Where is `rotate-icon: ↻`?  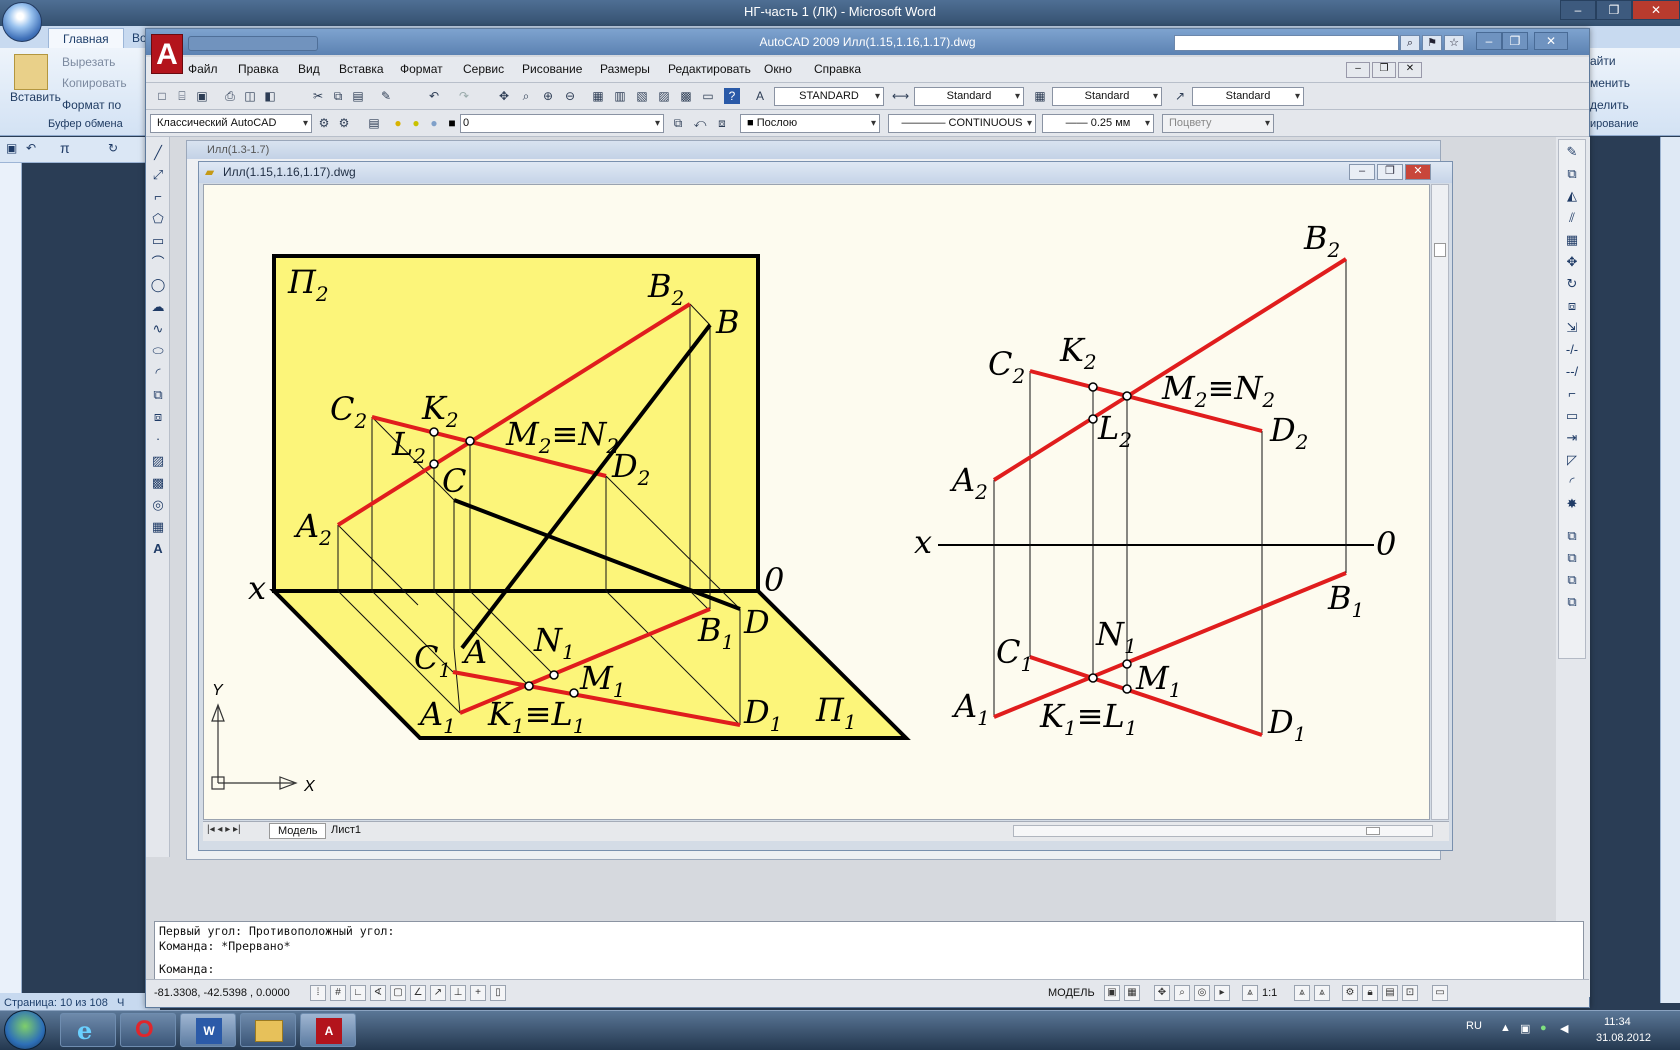
rotate-icon: ↻ is located at coordinates (1572, 284).